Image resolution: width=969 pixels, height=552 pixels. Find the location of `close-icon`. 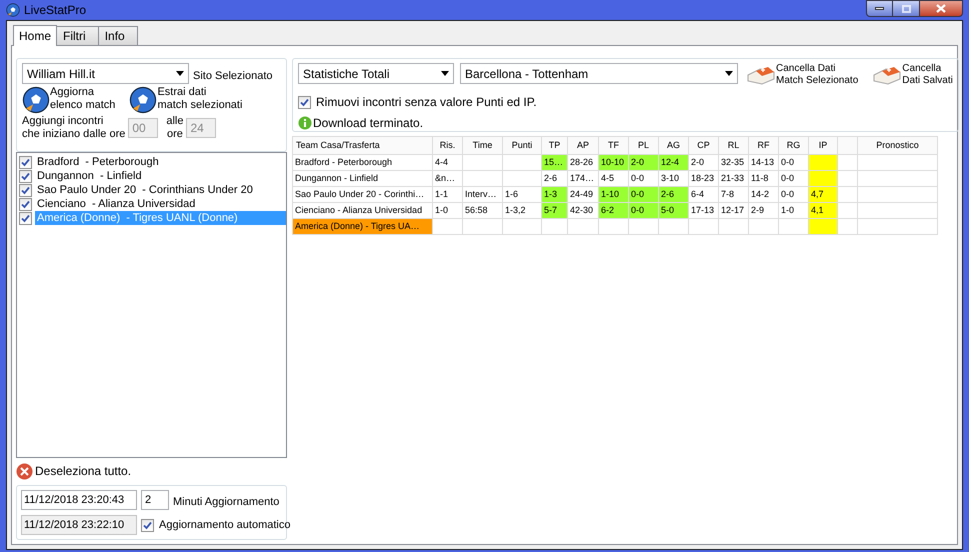

close-icon is located at coordinates (941, 8).